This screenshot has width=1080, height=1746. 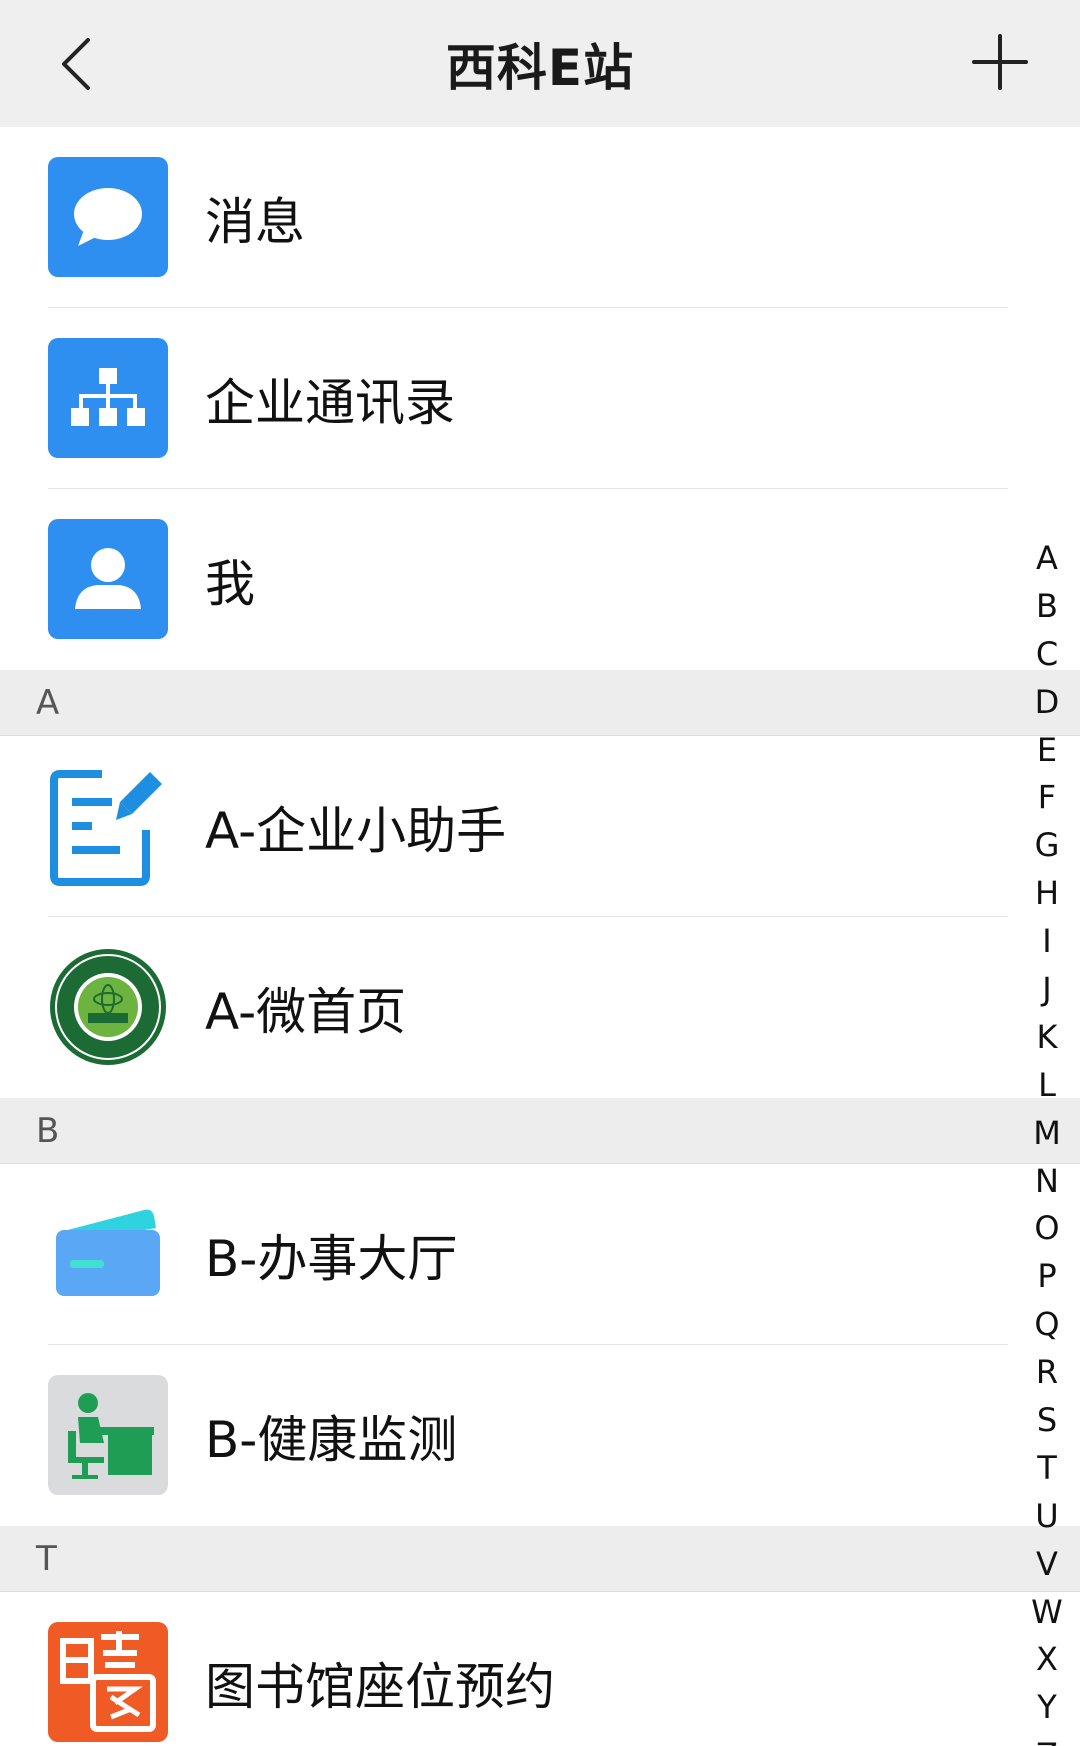 I want to click on index-letter: A, so click(x=1047, y=559).